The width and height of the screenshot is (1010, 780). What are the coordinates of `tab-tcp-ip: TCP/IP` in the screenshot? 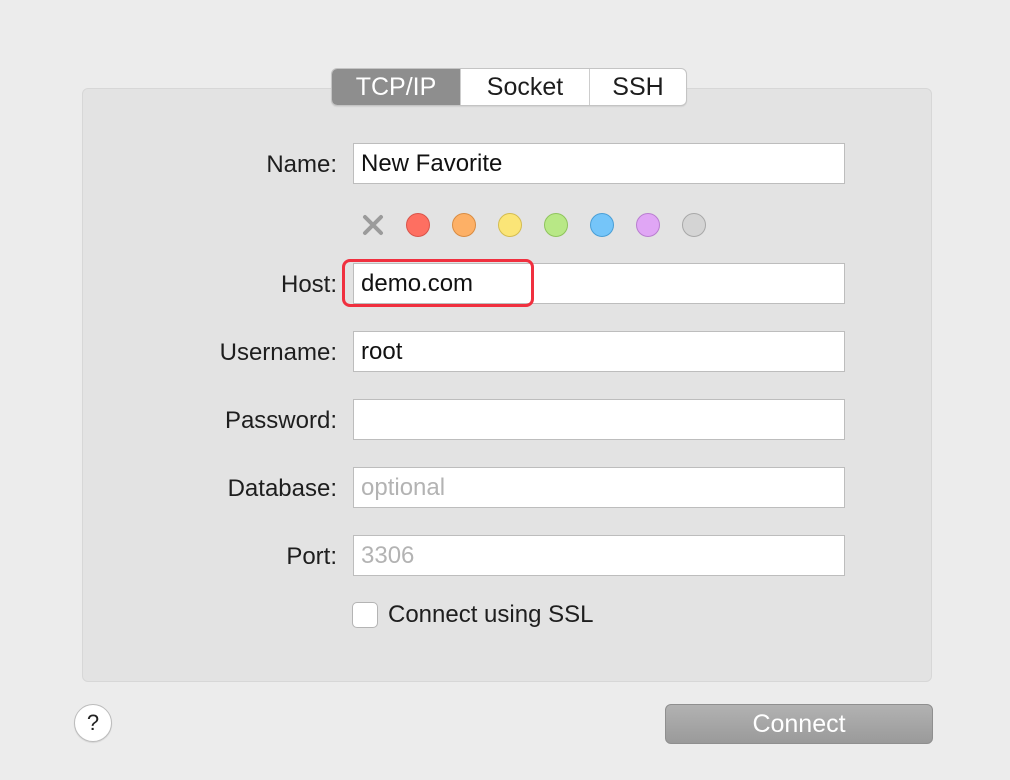 It's located at (396, 87).